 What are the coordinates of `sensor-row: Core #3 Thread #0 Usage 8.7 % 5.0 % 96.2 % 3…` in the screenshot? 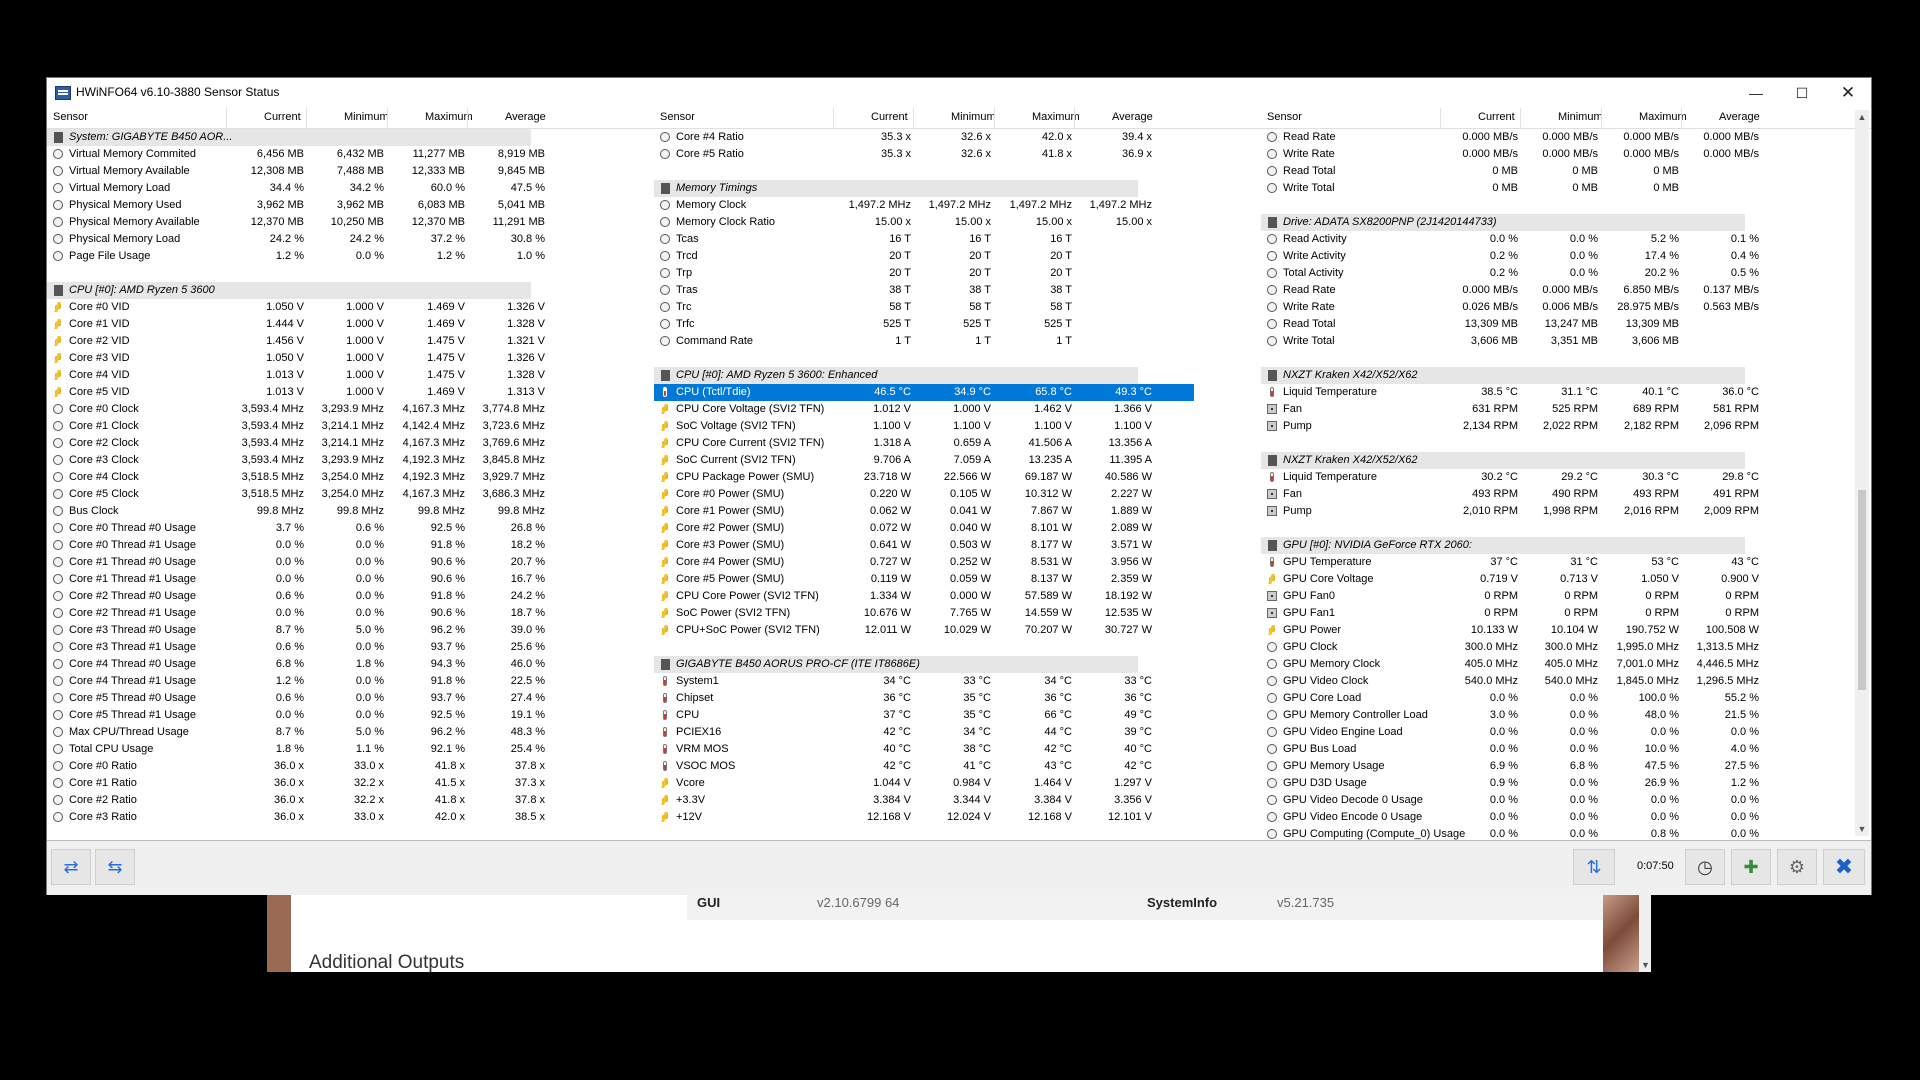 It's located at (350, 630).